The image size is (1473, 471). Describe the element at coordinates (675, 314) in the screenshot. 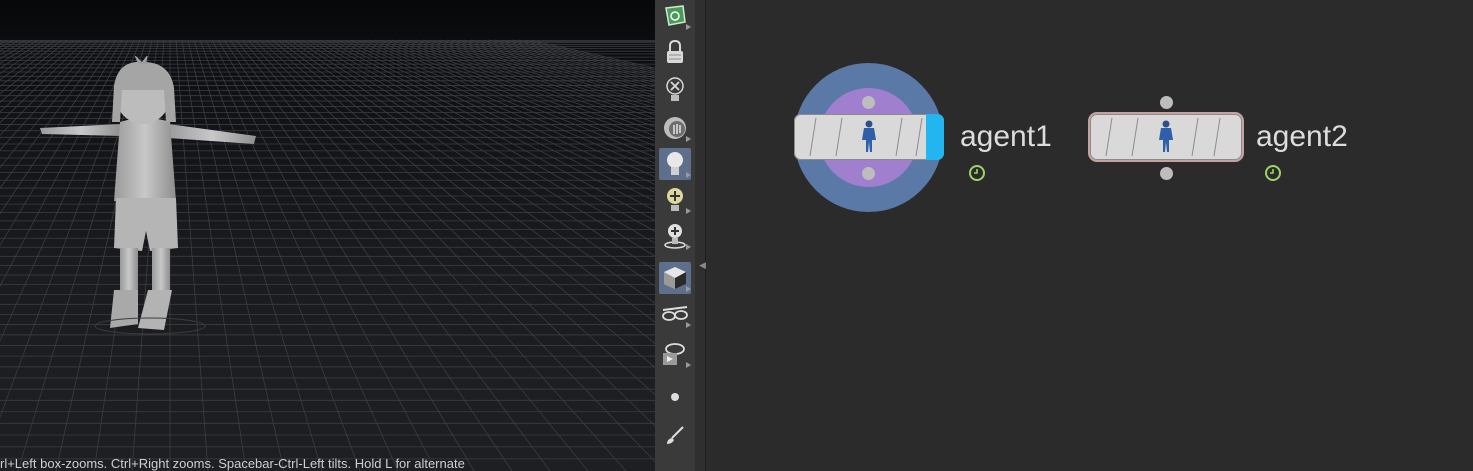

I see `glasses-icon` at that location.